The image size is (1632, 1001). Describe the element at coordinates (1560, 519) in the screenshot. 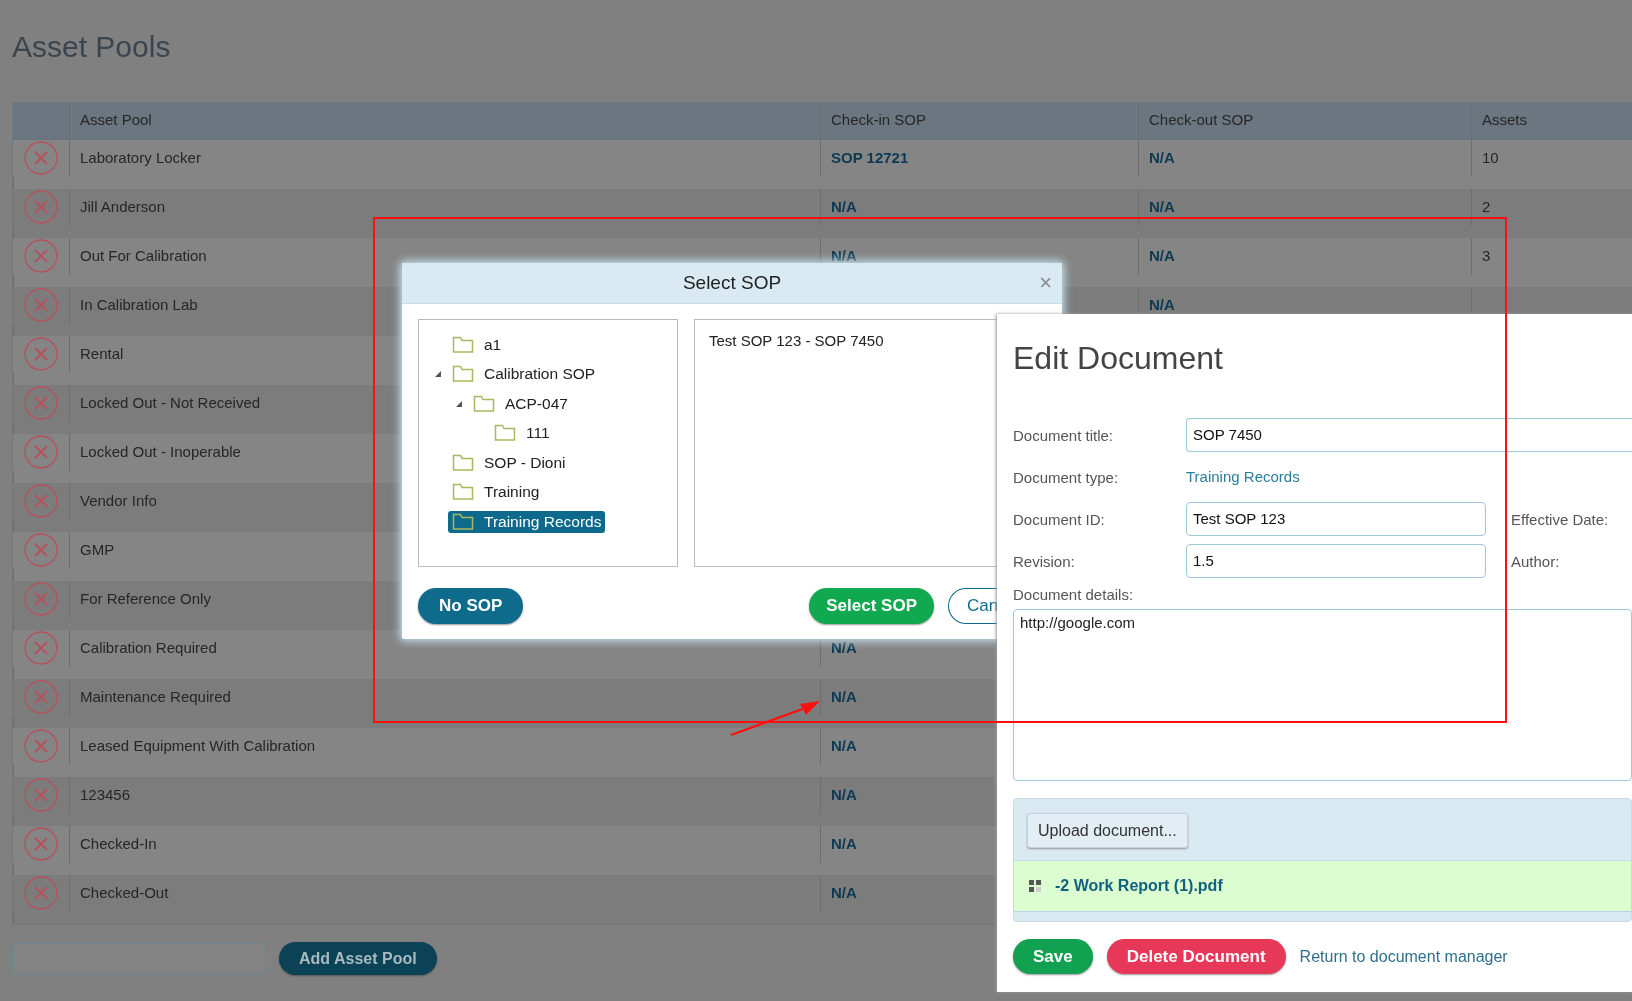

I see `field-label: Effective Date:` at that location.